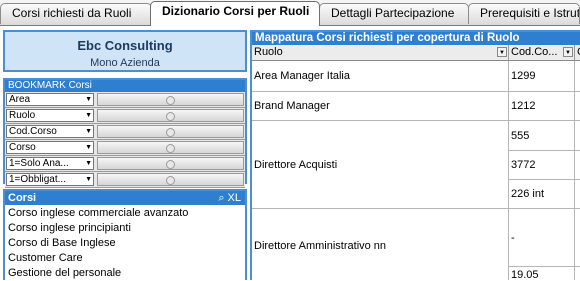 This screenshot has height=281, width=580. I want to click on column-label: Ruolo, so click(268, 52).